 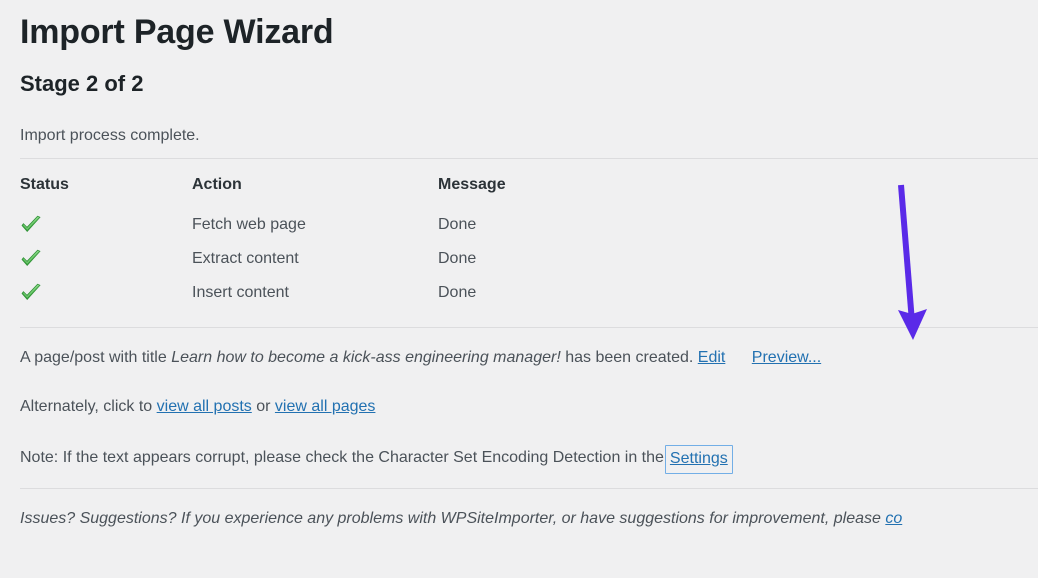 I want to click on action-cell: Extract content, so click(x=245, y=258).